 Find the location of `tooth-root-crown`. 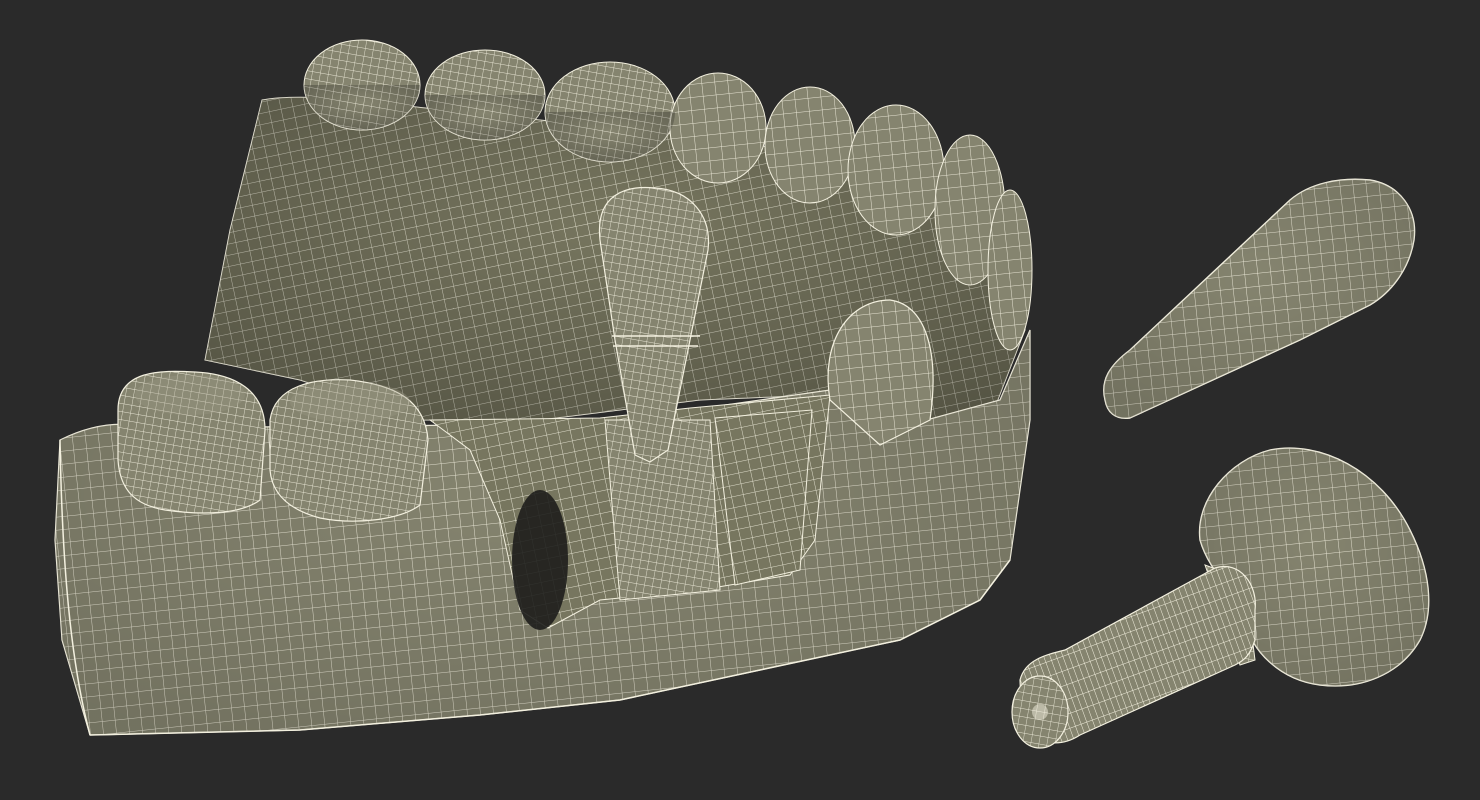

tooth-root-crown is located at coordinates (1259, 298).